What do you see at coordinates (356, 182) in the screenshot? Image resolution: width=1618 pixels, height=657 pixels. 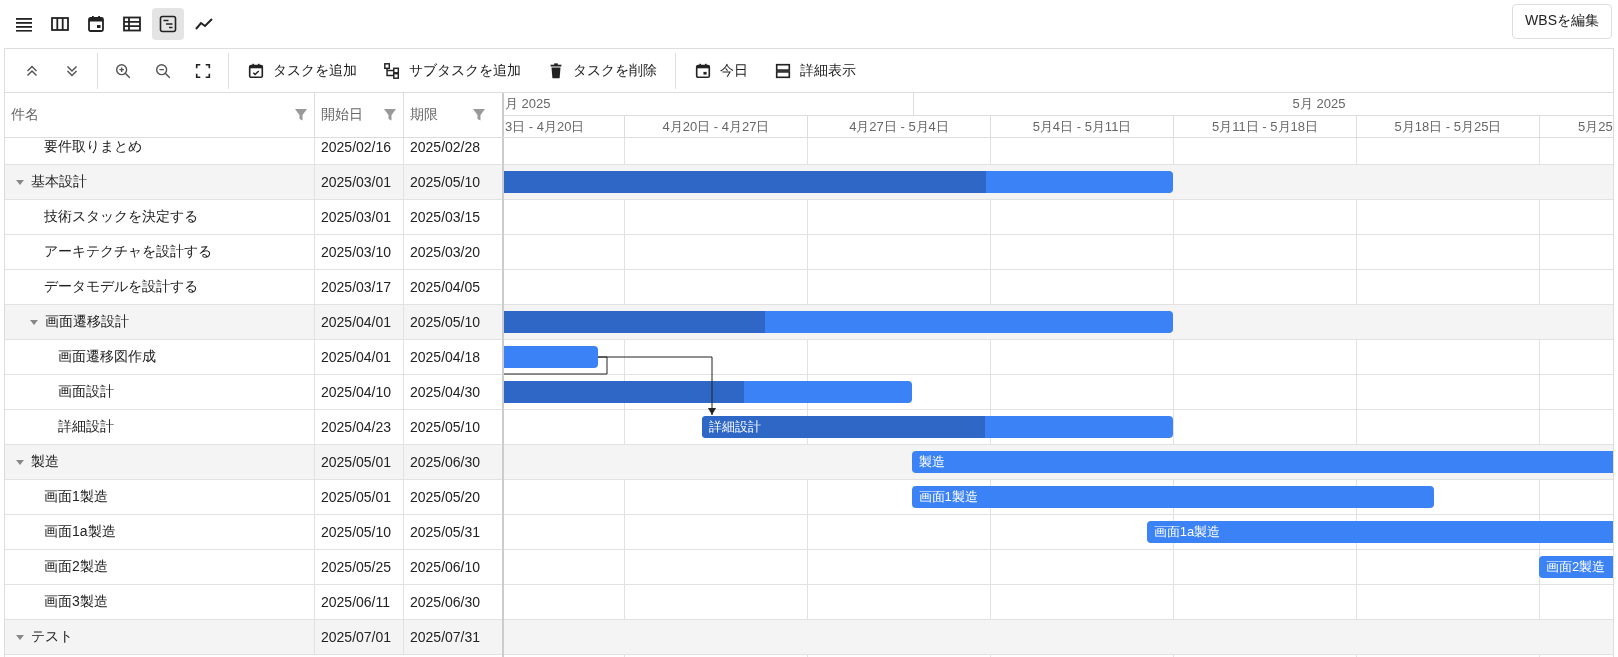 I see `start-date: 2025/03/01` at bounding box center [356, 182].